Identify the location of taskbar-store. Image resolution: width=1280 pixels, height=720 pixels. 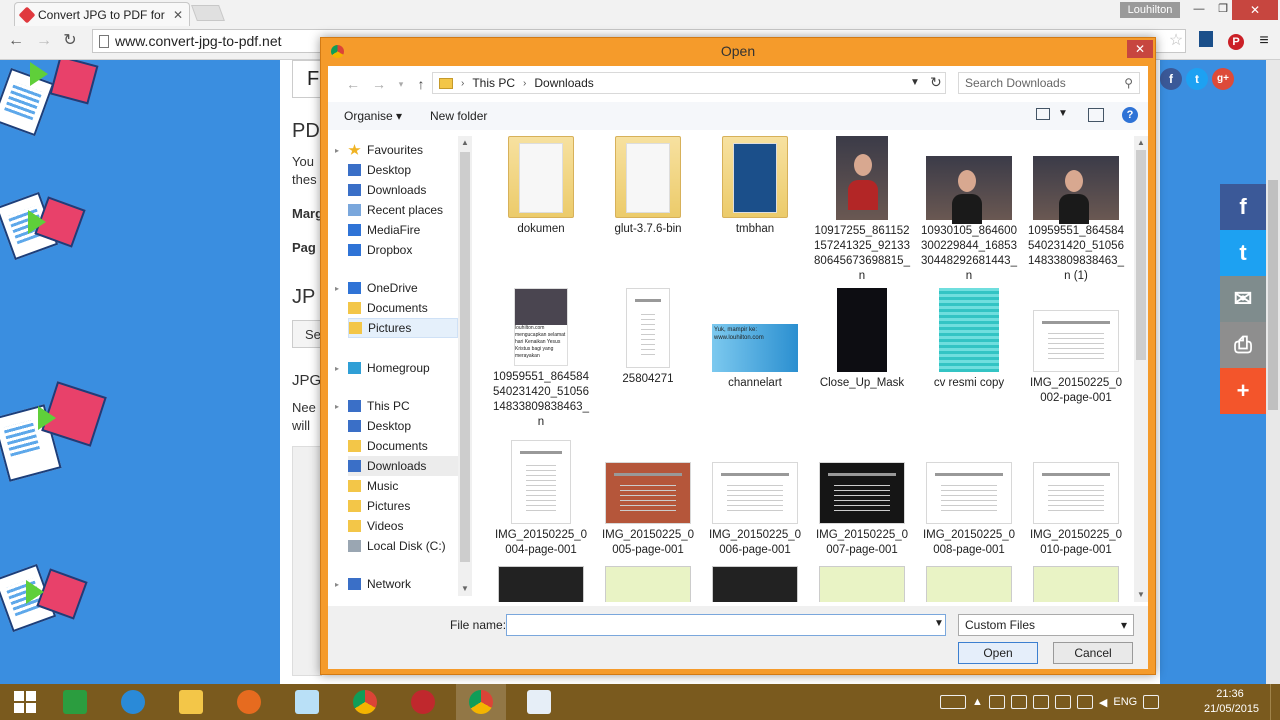
(75, 702).